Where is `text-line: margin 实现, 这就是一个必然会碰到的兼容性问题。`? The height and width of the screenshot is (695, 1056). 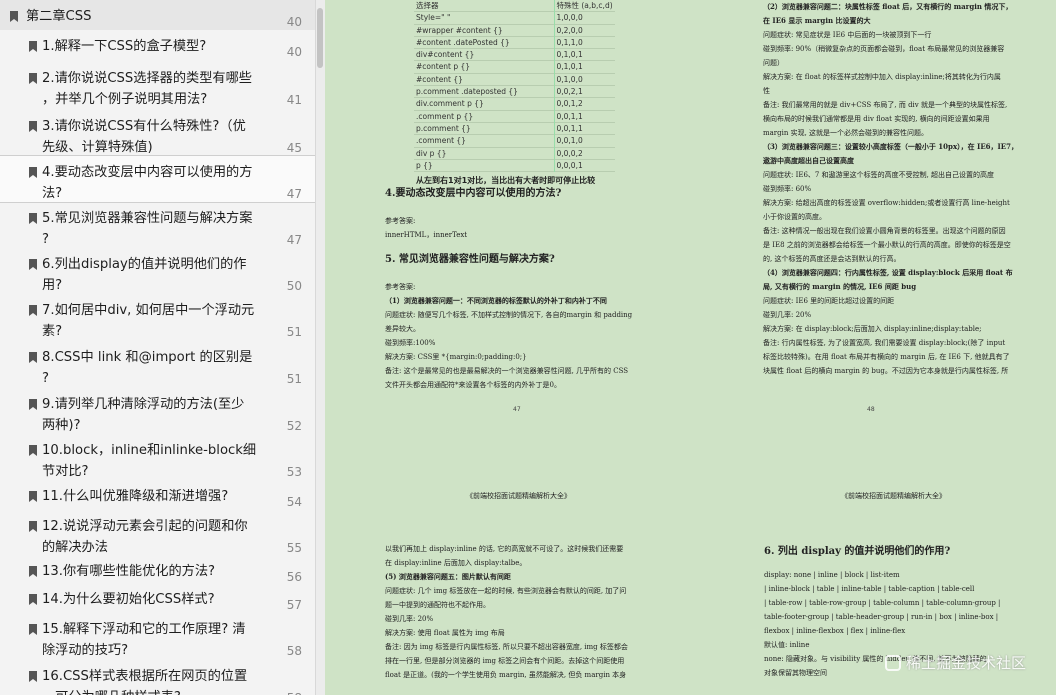 text-line: margin 实现, 这就是一个必然会碰到的兼容性问题。 is located at coordinates (846, 133).